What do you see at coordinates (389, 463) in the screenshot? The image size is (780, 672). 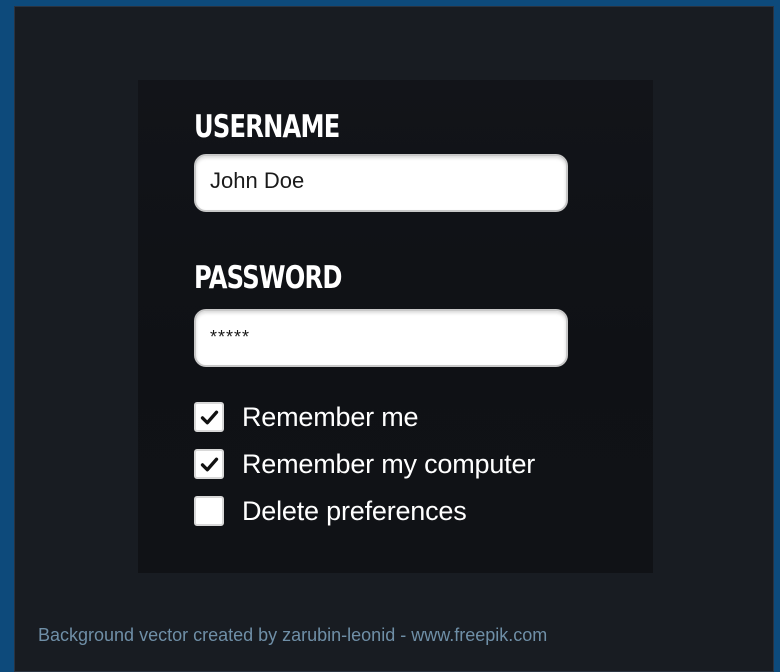 I see `remember-computer-label: Remember my computer` at bounding box center [389, 463].